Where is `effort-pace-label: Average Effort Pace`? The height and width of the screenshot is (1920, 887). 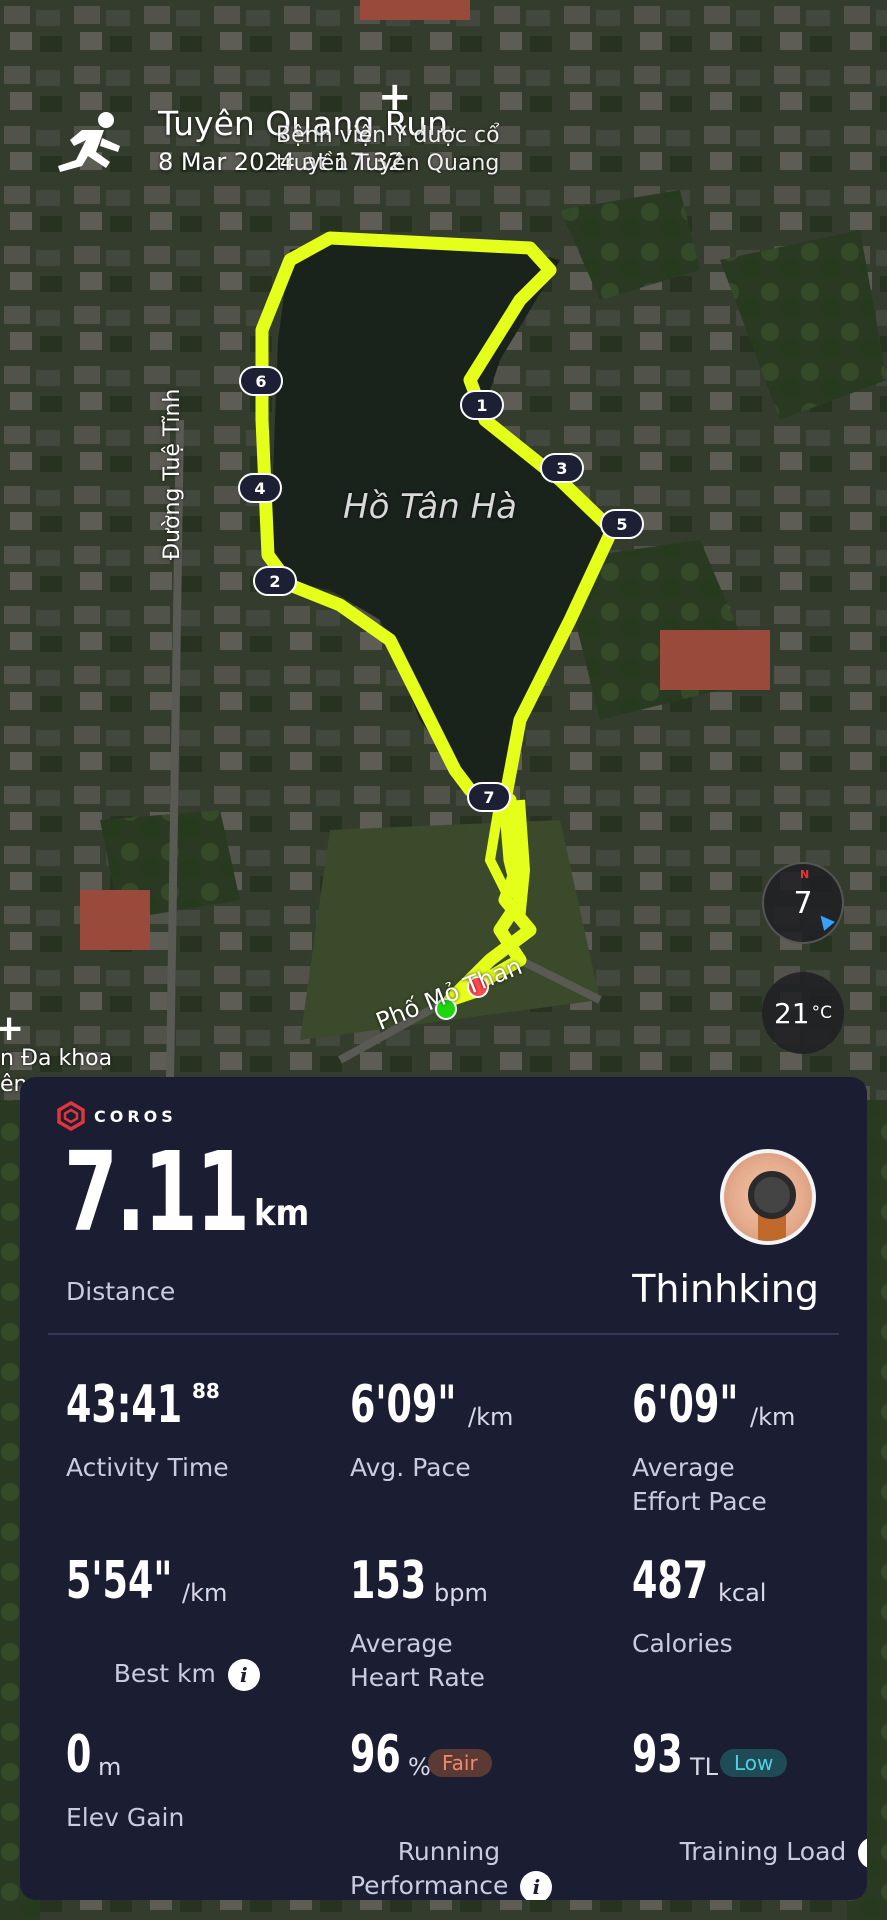 effort-pace-label: Average Effort Pace is located at coordinates (699, 1484).